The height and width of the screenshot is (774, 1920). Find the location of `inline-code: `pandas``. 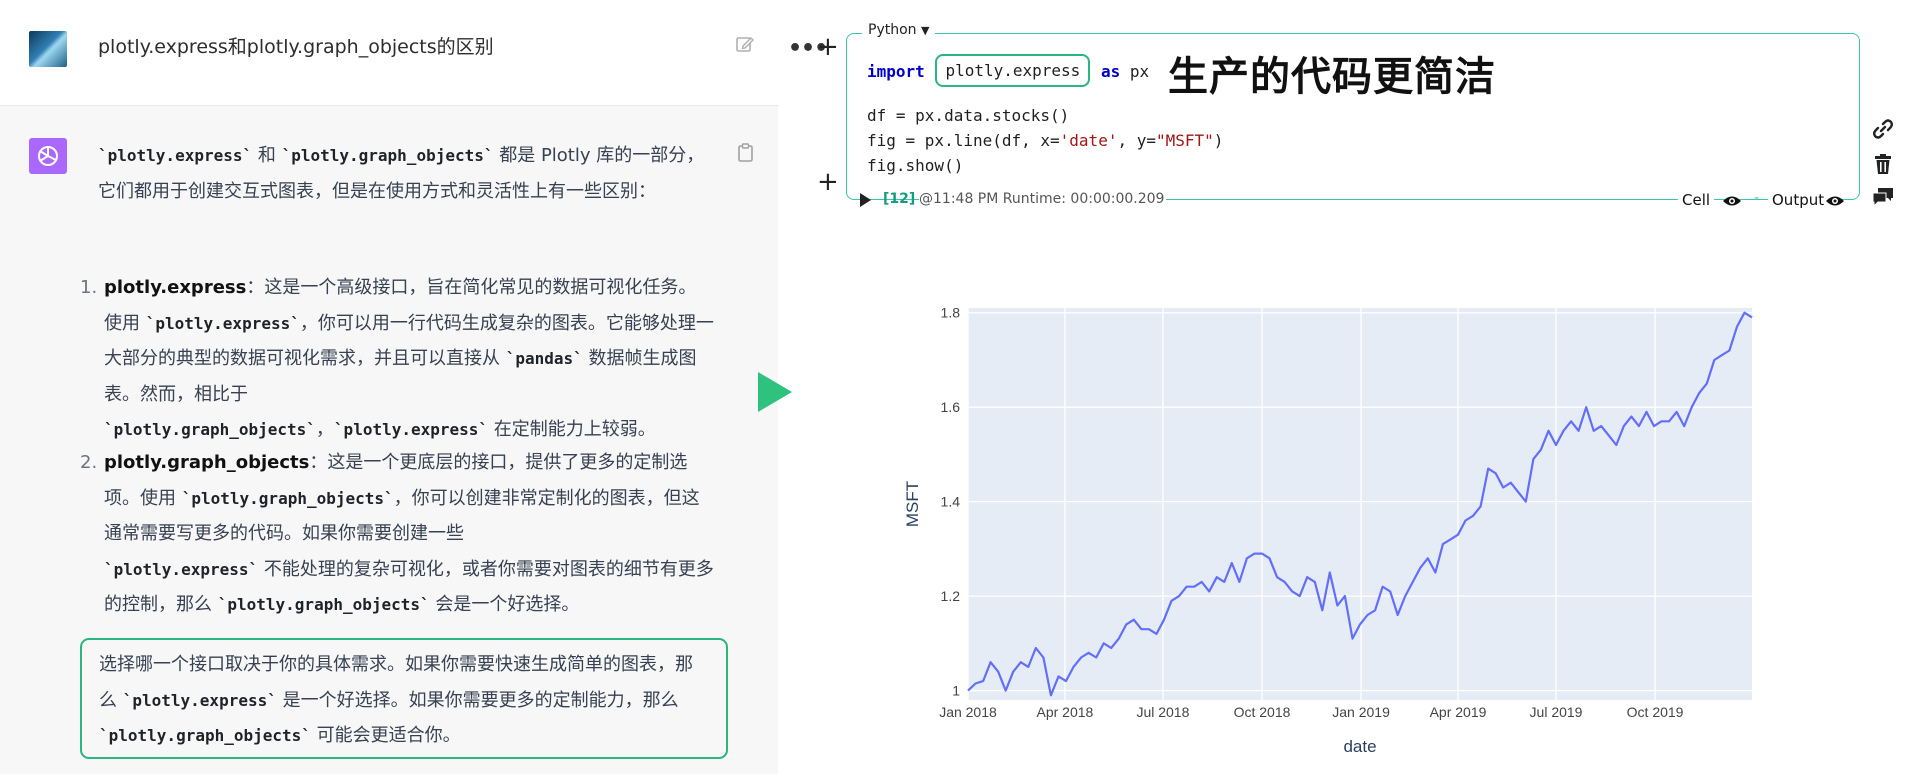

inline-code: `pandas` is located at coordinates (544, 358).